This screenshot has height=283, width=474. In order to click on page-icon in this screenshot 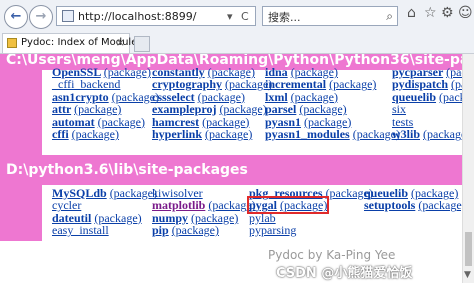, I will do `click(68, 16)`.